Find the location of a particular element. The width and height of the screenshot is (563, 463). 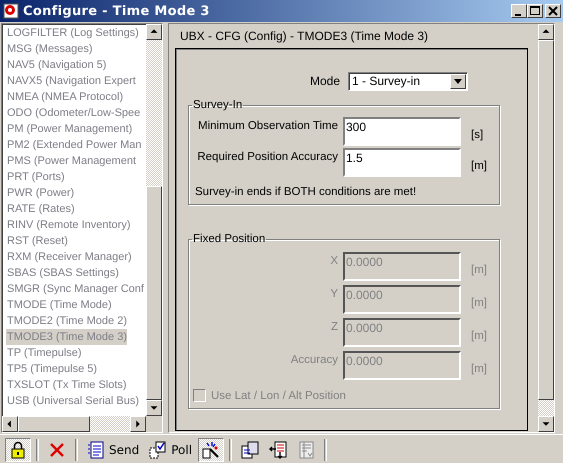

field-label: Accuracy is located at coordinates (314, 359).